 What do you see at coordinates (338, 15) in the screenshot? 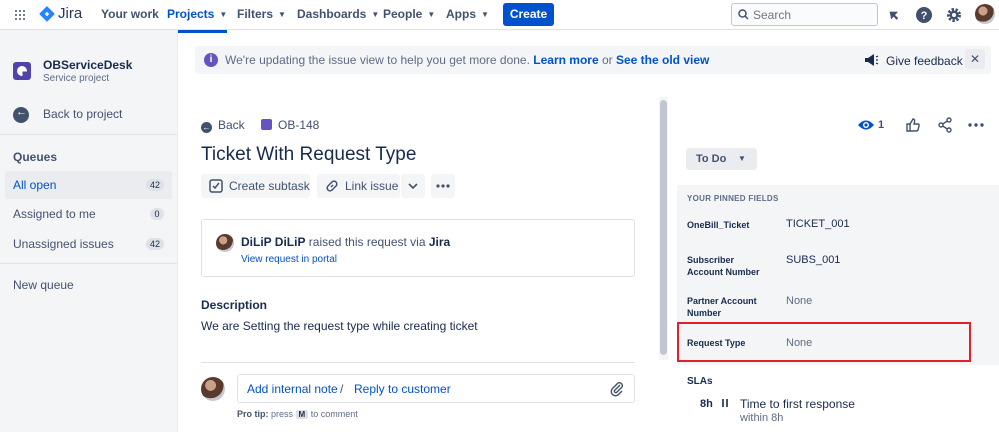
I see `nav-dashboards: Dashboards ▼` at bounding box center [338, 15].